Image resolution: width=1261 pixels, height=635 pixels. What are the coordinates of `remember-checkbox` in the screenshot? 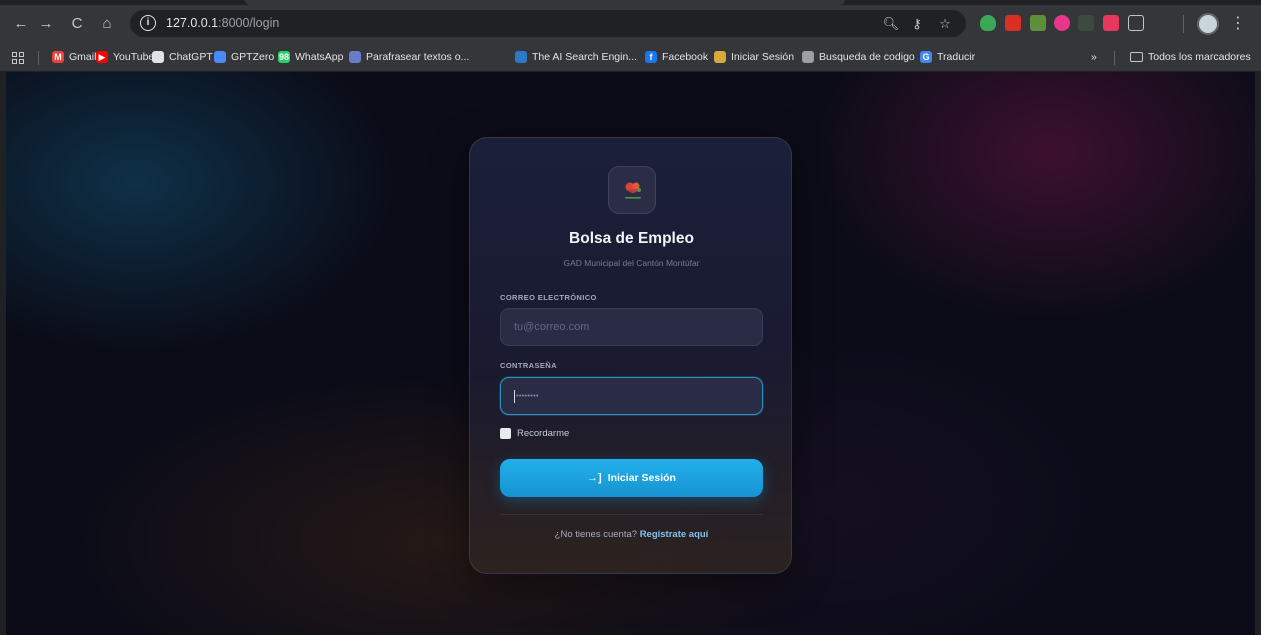 It's located at (505, 433).